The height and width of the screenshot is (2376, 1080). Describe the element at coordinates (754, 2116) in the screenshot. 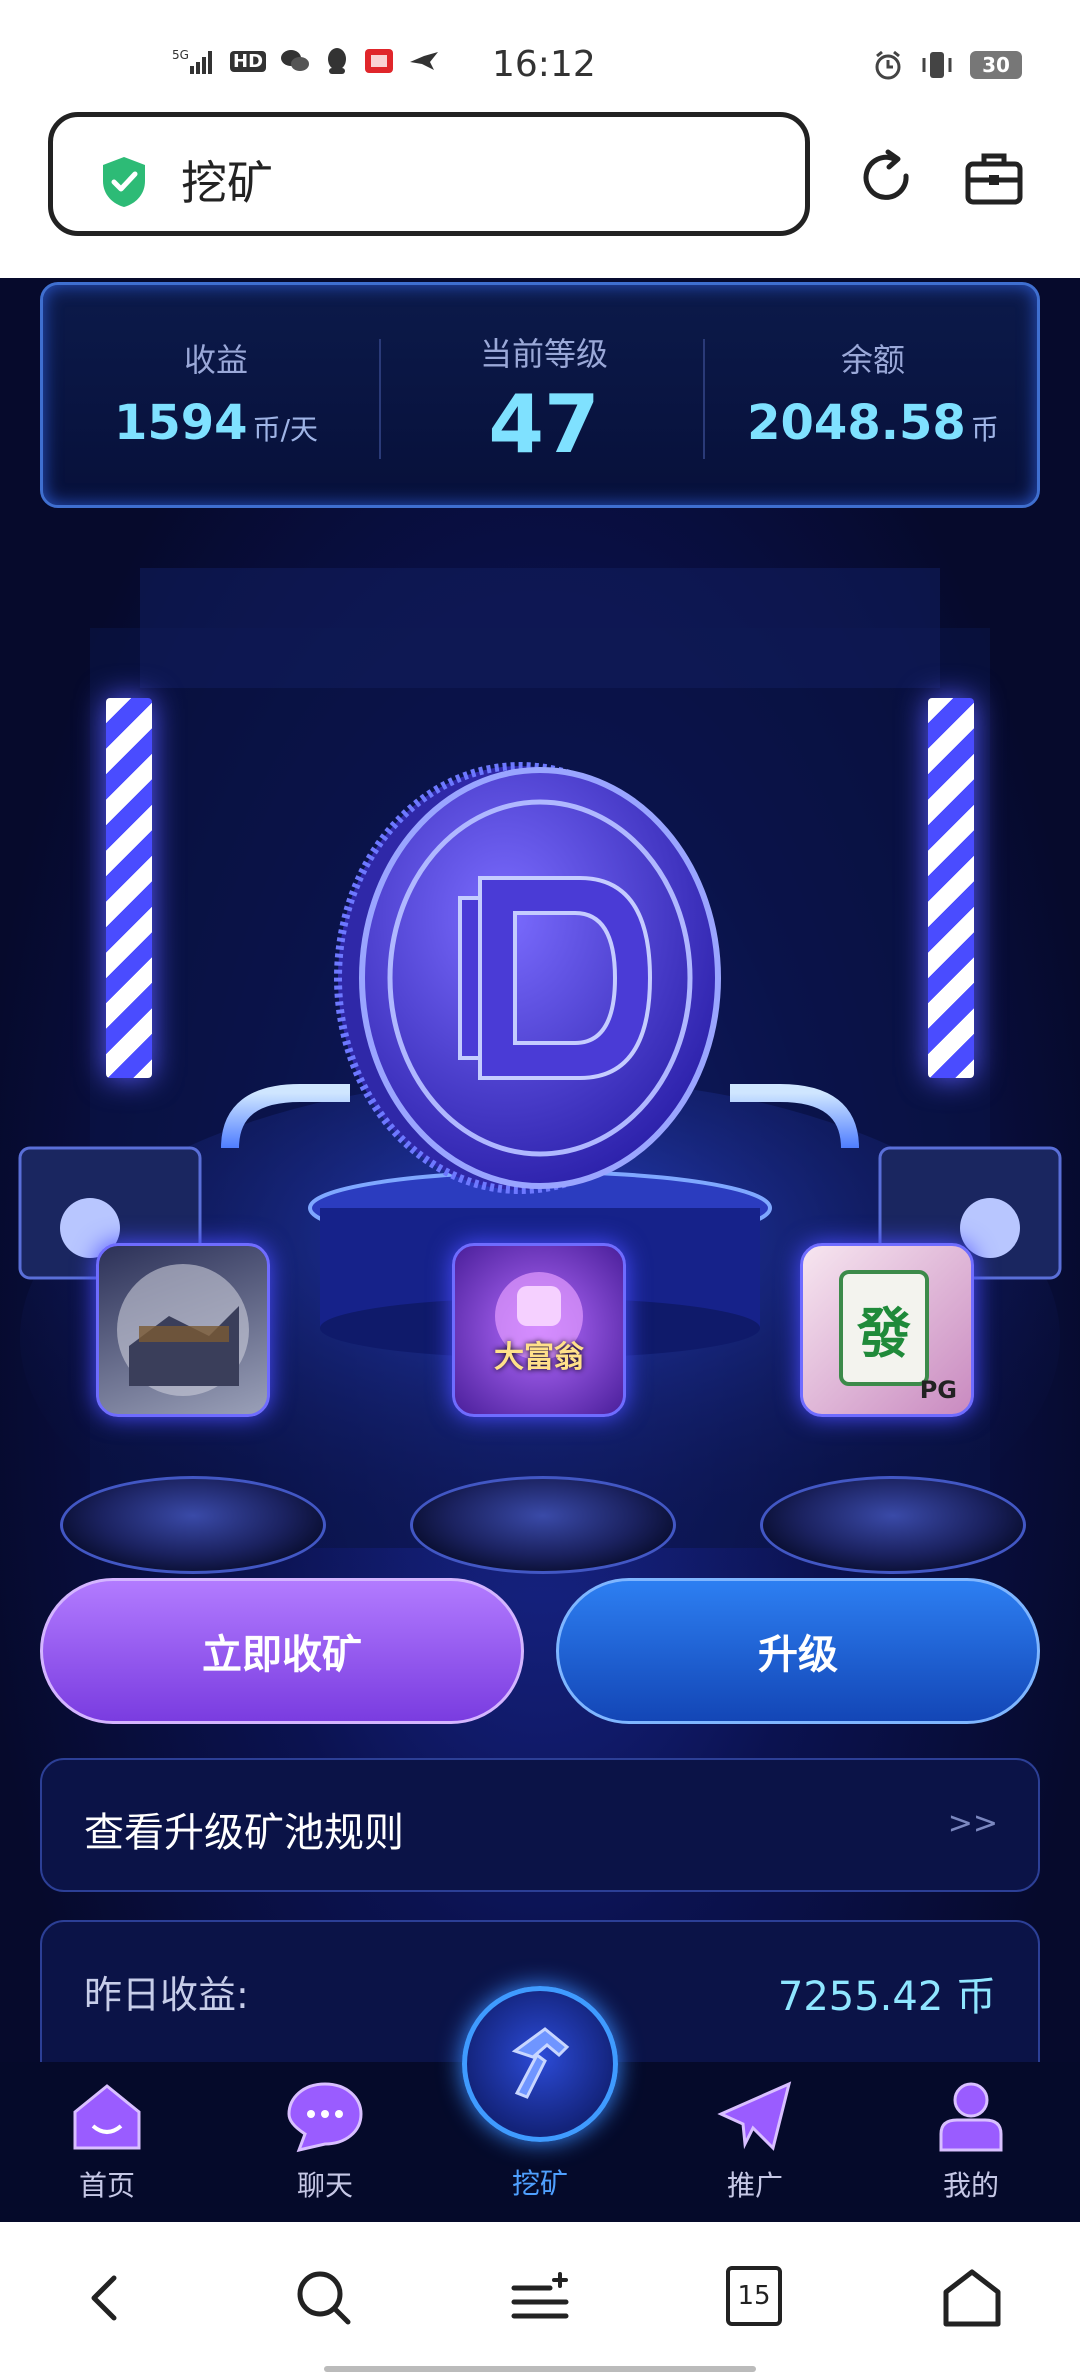

I see `paper-plane-icon` at that location.